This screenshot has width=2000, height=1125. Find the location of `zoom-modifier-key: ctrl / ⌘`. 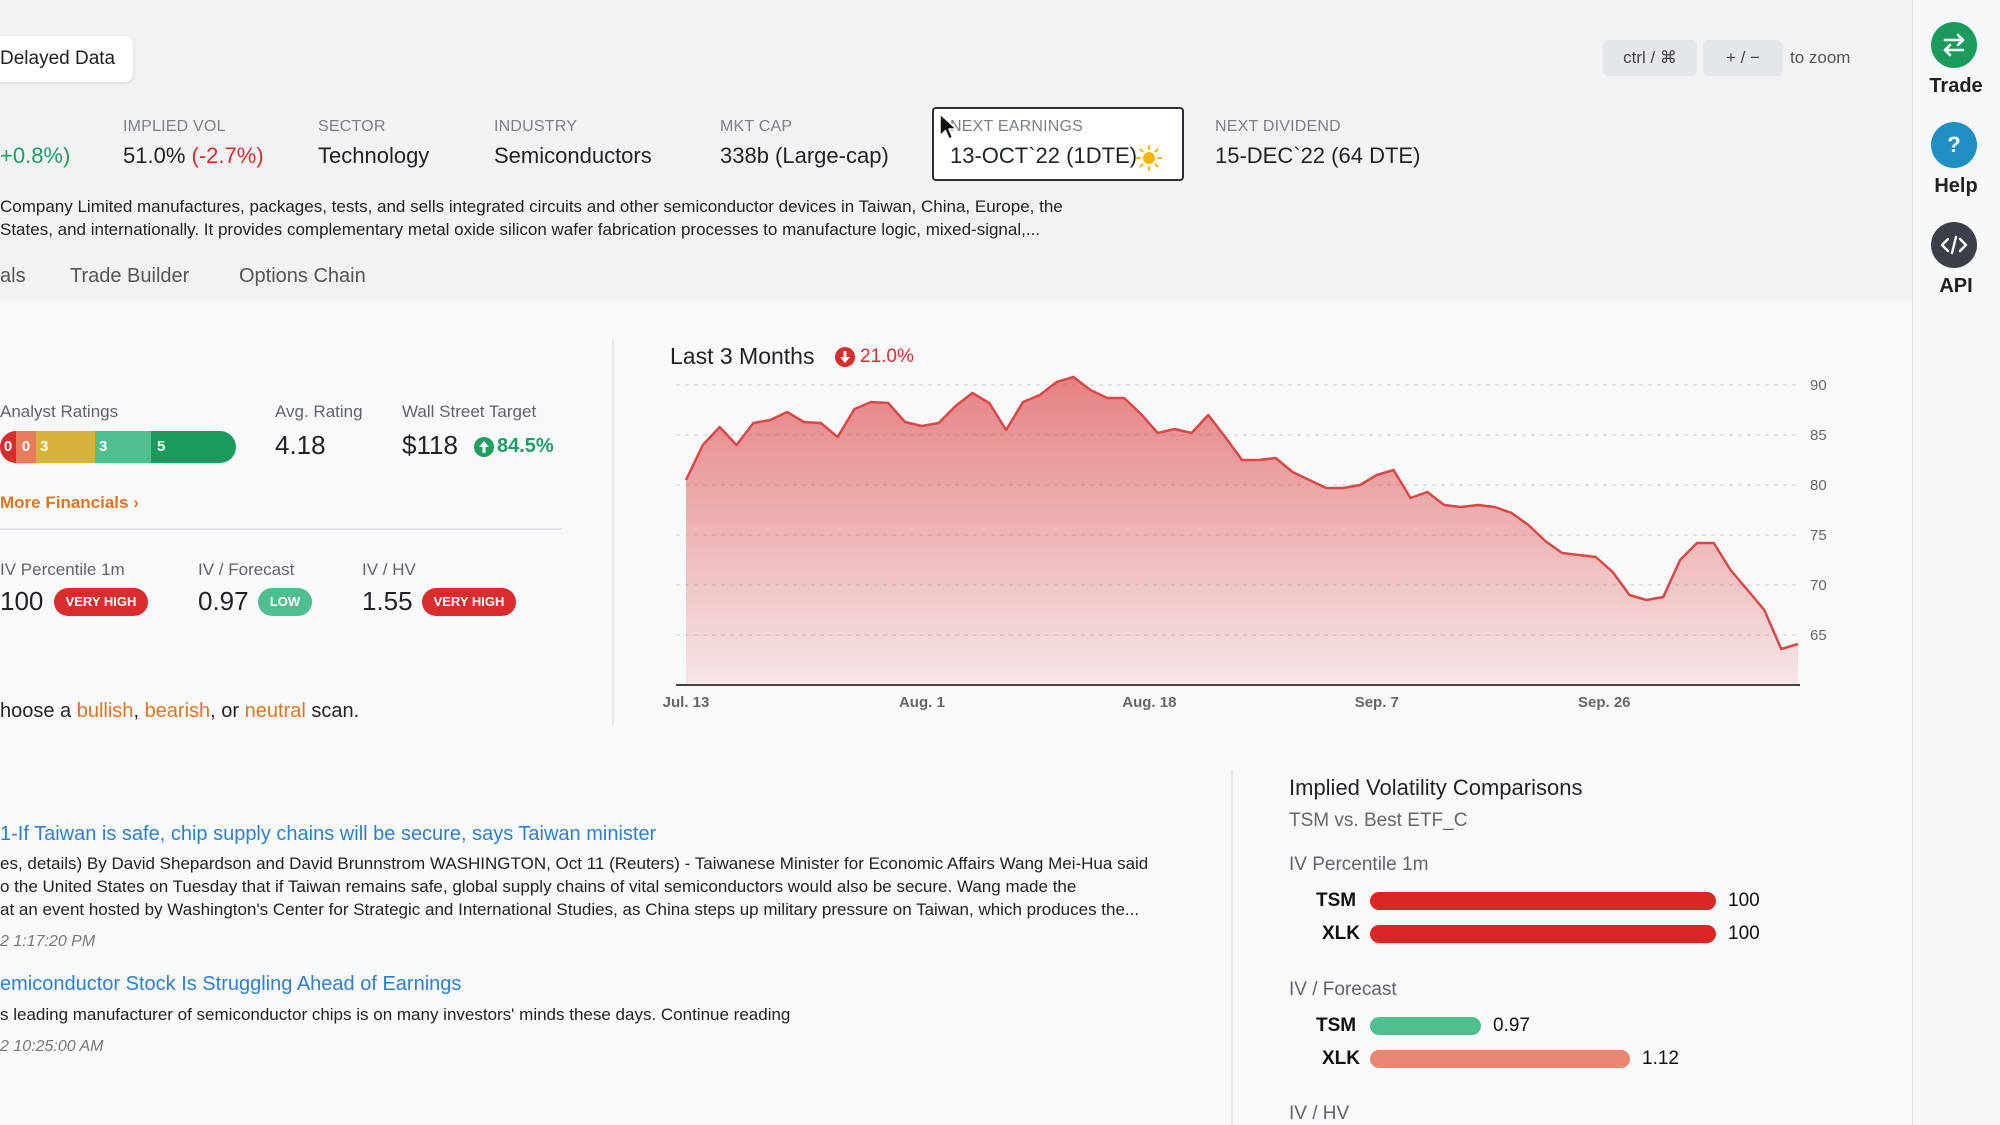

zoom-modifier-key: ctrl / ⌘ is located at coordinates (1650, 58).